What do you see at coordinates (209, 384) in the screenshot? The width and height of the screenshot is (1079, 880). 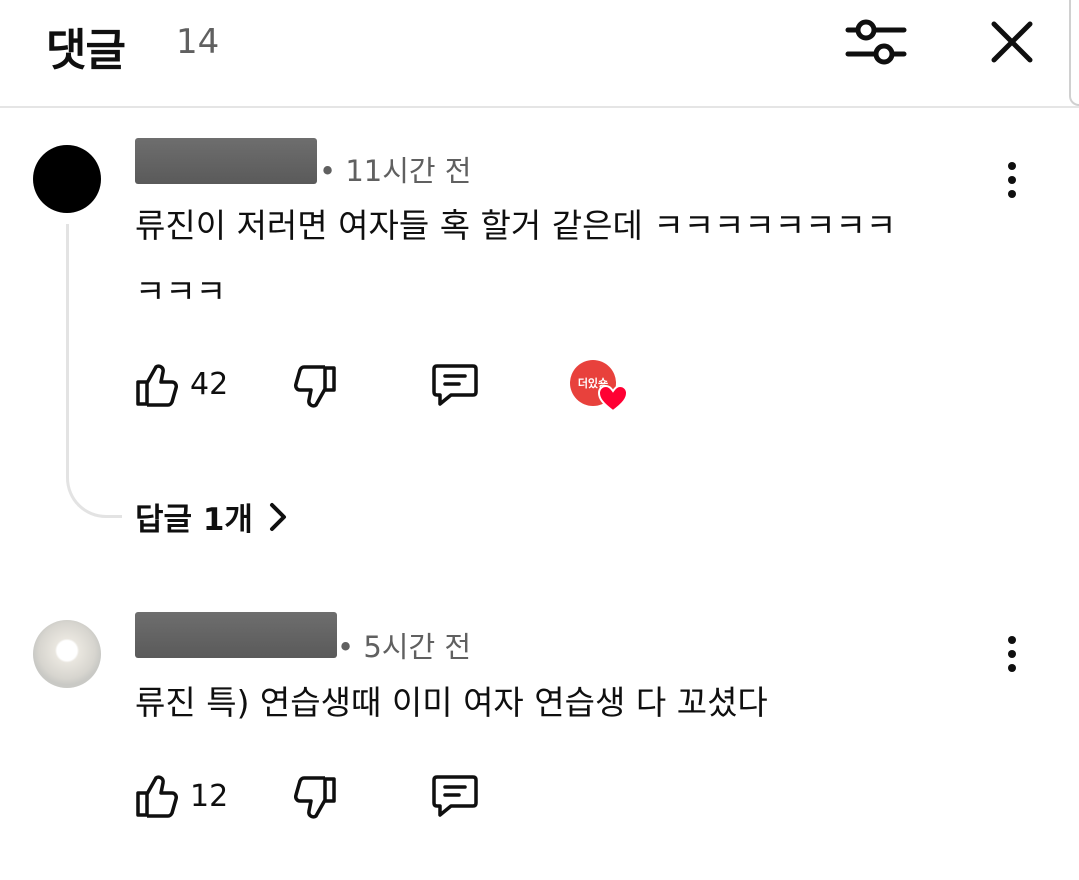 I see `like-count: 42` at bounding box center [209, 384].